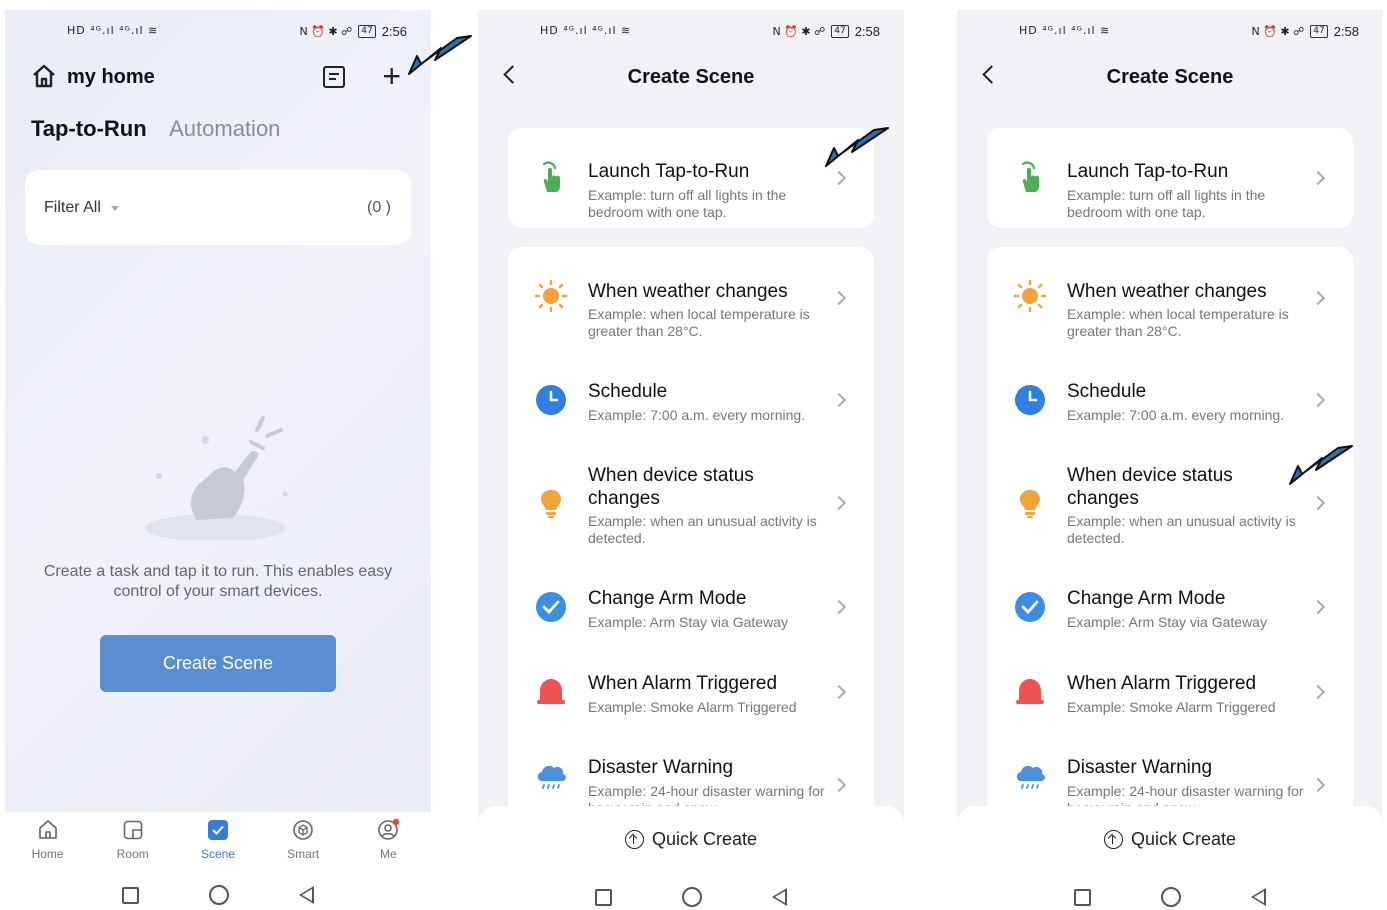  What do you see at coordinates (551, 504) in the screenshot?
I see `bulb-icon` at bounding box center [551, 504].